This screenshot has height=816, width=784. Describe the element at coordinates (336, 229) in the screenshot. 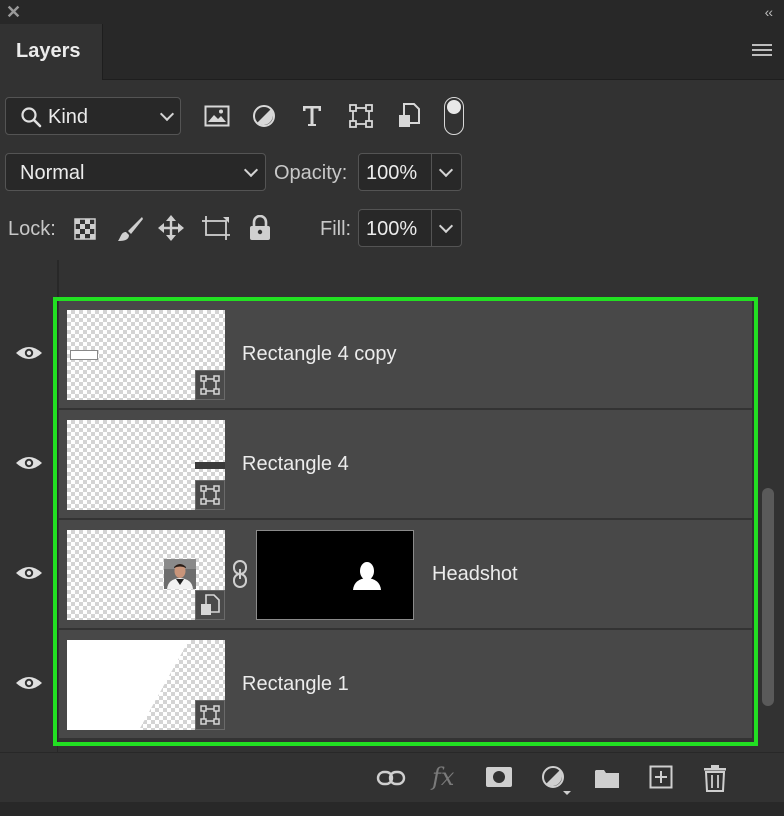

I see `fill-label: Fill:` at that location.